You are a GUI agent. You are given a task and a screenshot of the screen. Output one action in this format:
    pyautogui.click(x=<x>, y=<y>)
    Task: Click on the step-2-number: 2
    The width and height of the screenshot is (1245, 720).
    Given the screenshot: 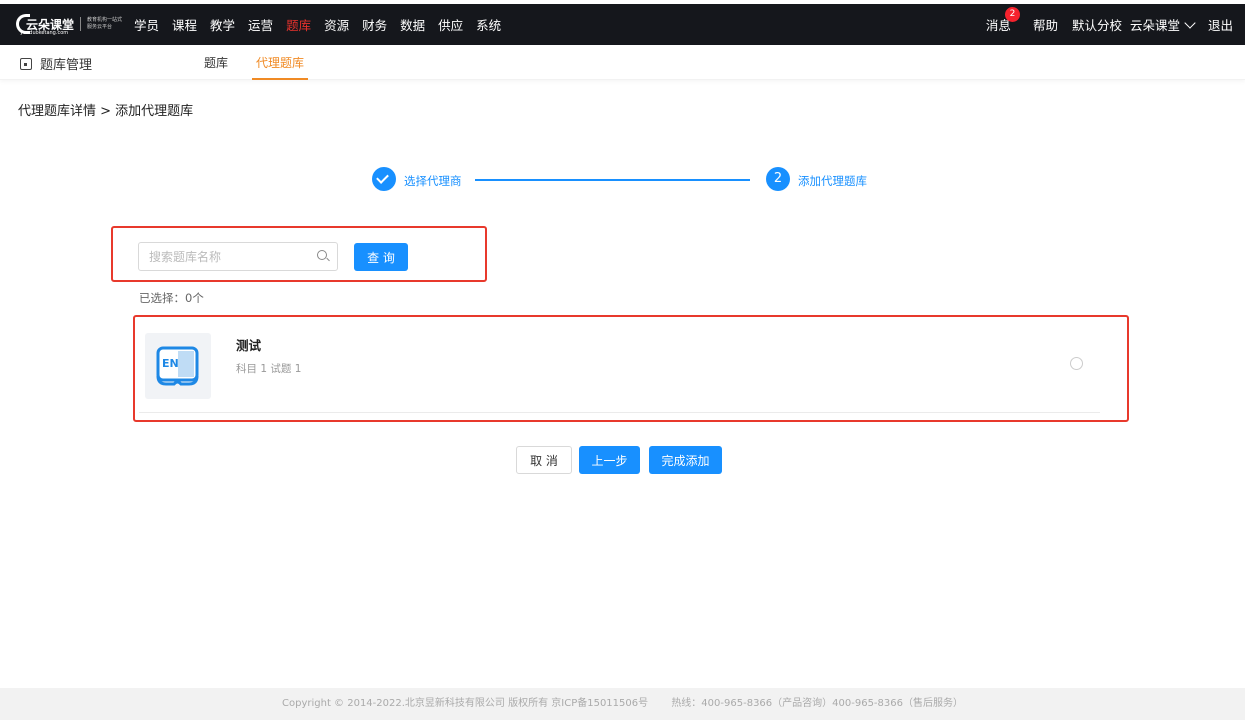 What is the action you would take?
    pyautogui.click(x=778, y=179)
    